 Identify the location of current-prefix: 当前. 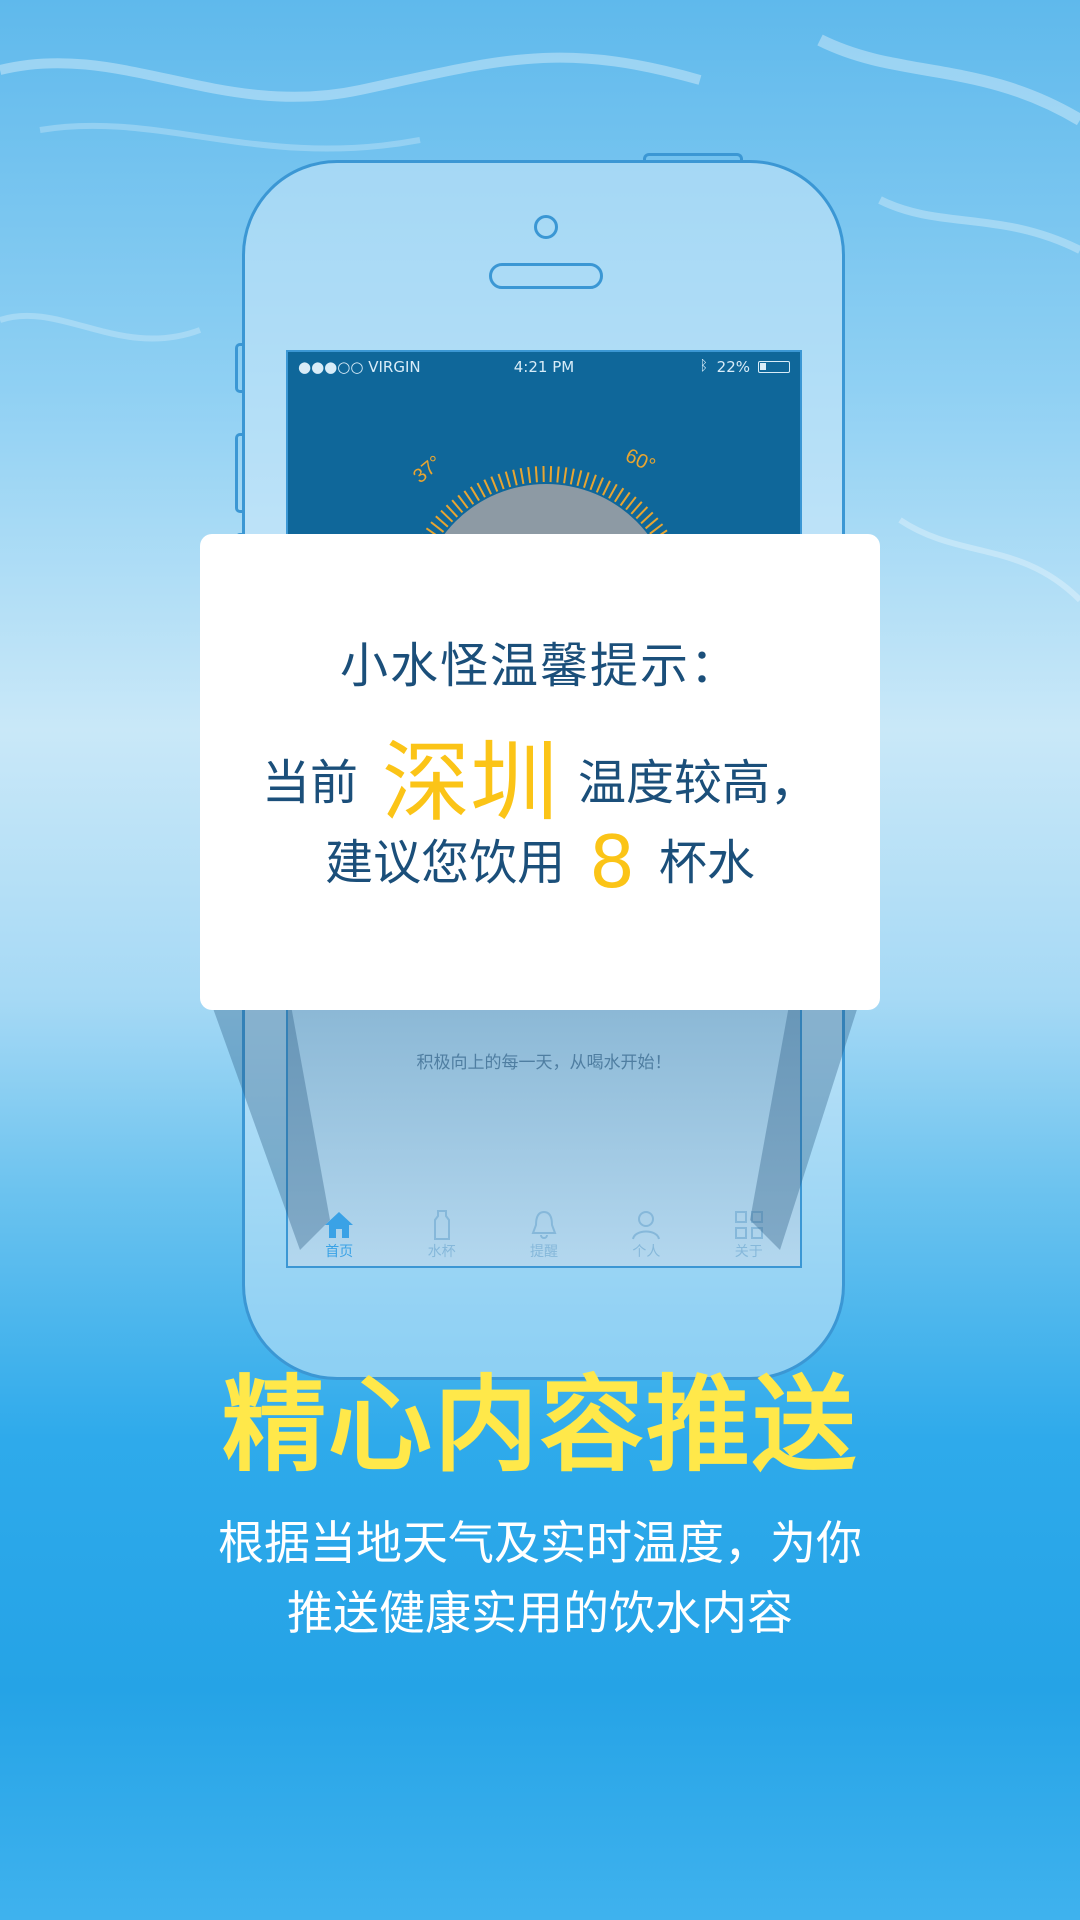
(309, 783).